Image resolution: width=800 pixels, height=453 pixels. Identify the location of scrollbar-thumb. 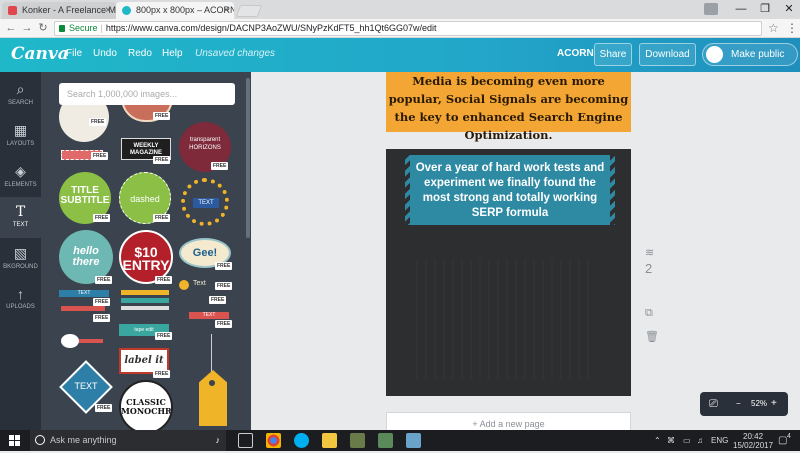
(248, 158).